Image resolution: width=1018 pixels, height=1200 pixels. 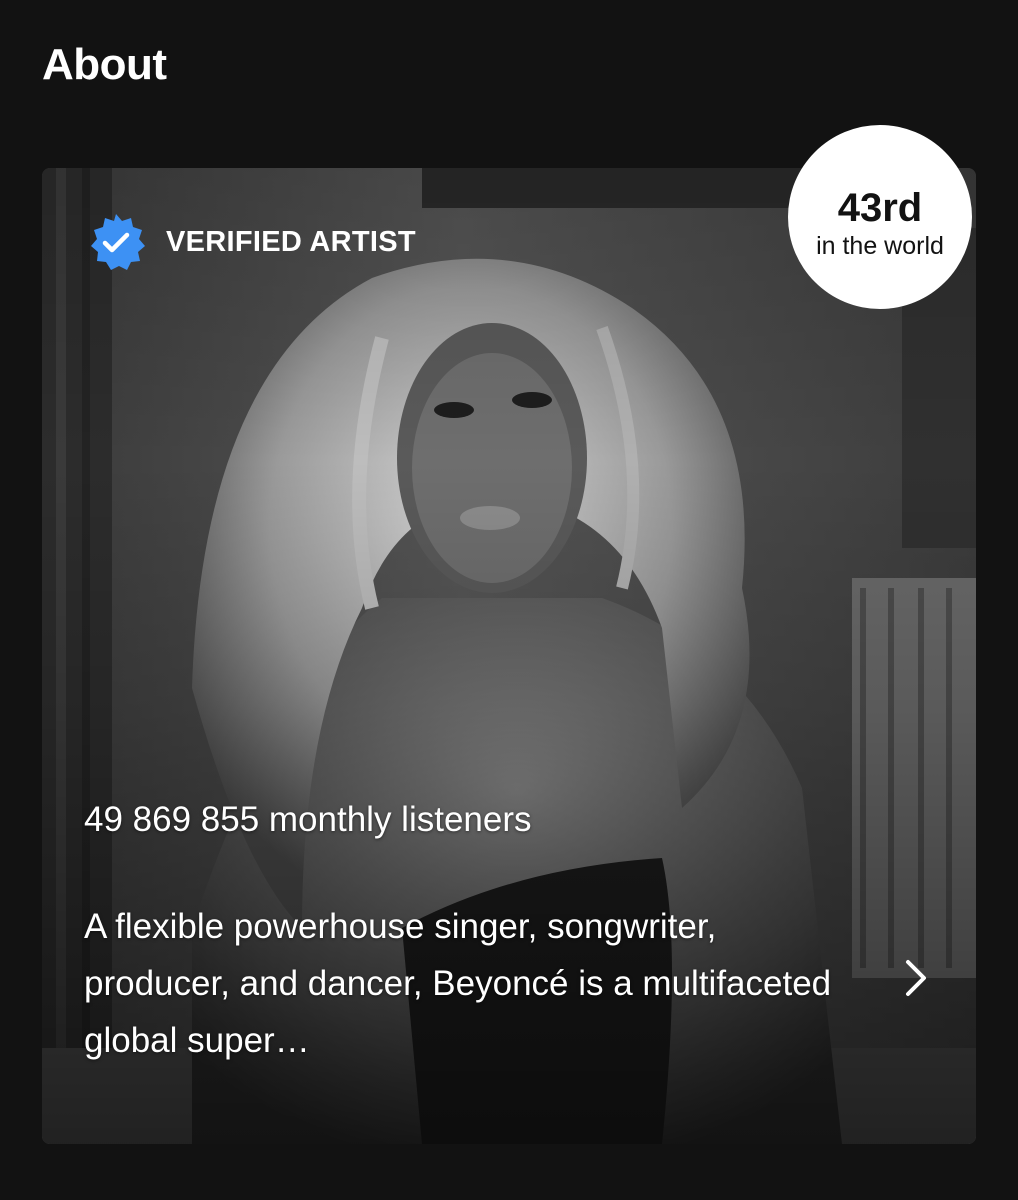 I want to click on monthly-listeners: 49 869 855 monthly listeners, so click(x=308, y=819).